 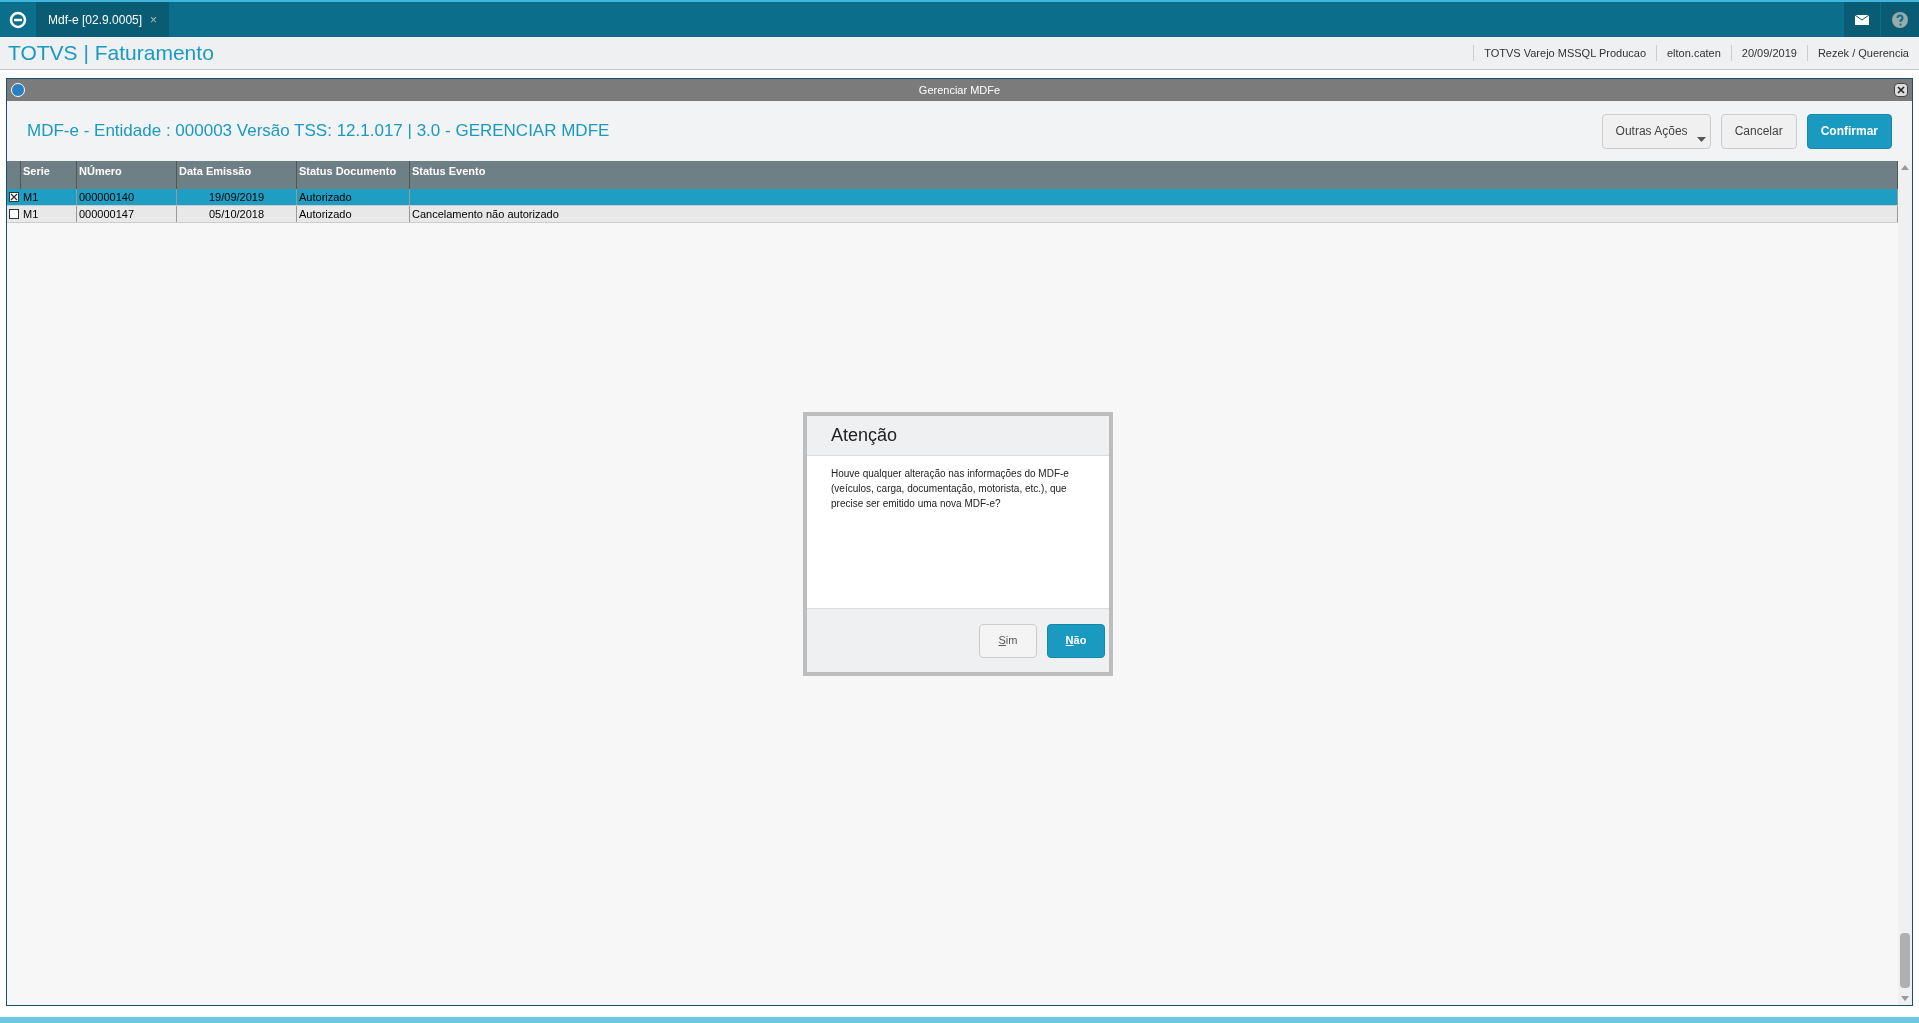 I want to click on logo-icon, so click(x=18, y=19).